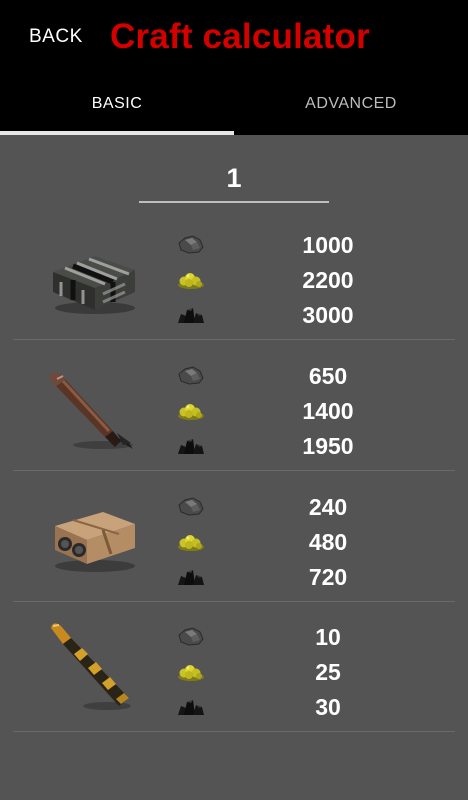 The width and height of the screenshot is (468, 800). Describe the element at coordinates (328, 376) in the screenshot. I see `value-sulfur: 650` at that location.